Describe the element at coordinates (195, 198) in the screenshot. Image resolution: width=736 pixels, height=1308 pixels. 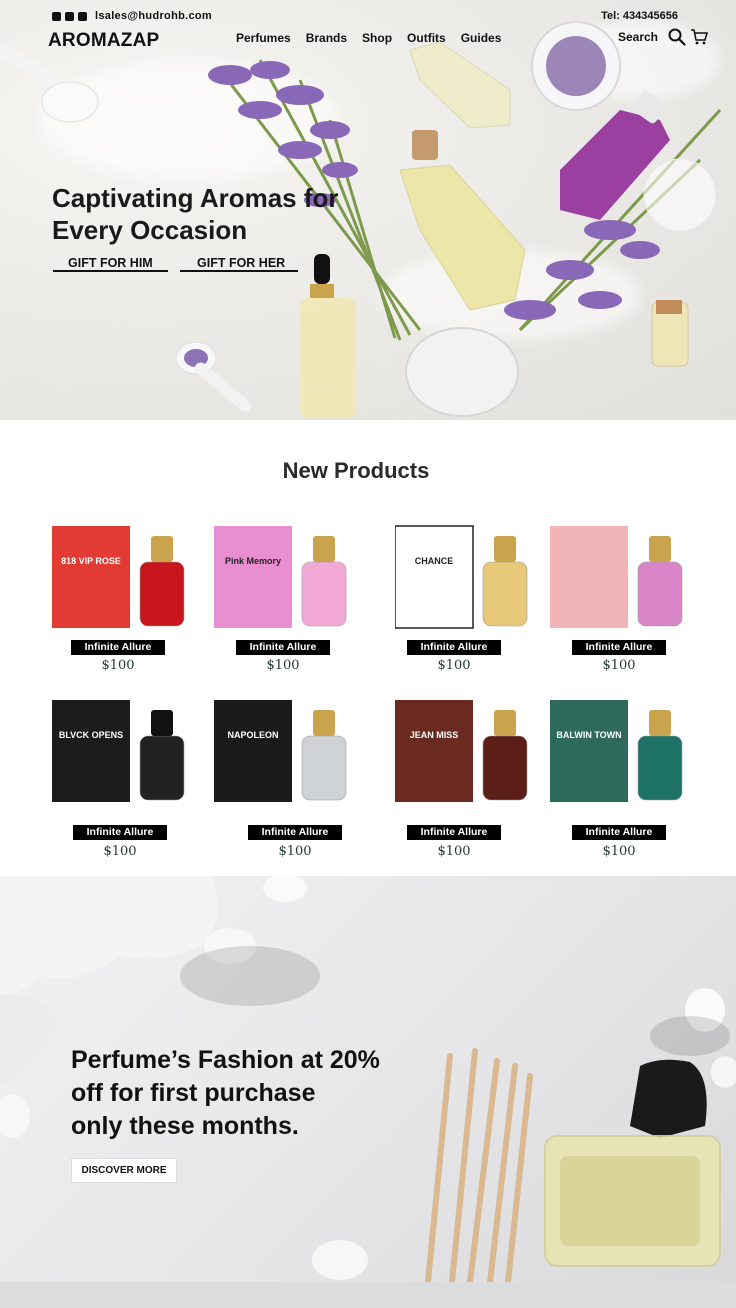
I see `hero-headline-line1: Captivating Aromas for` at that location.